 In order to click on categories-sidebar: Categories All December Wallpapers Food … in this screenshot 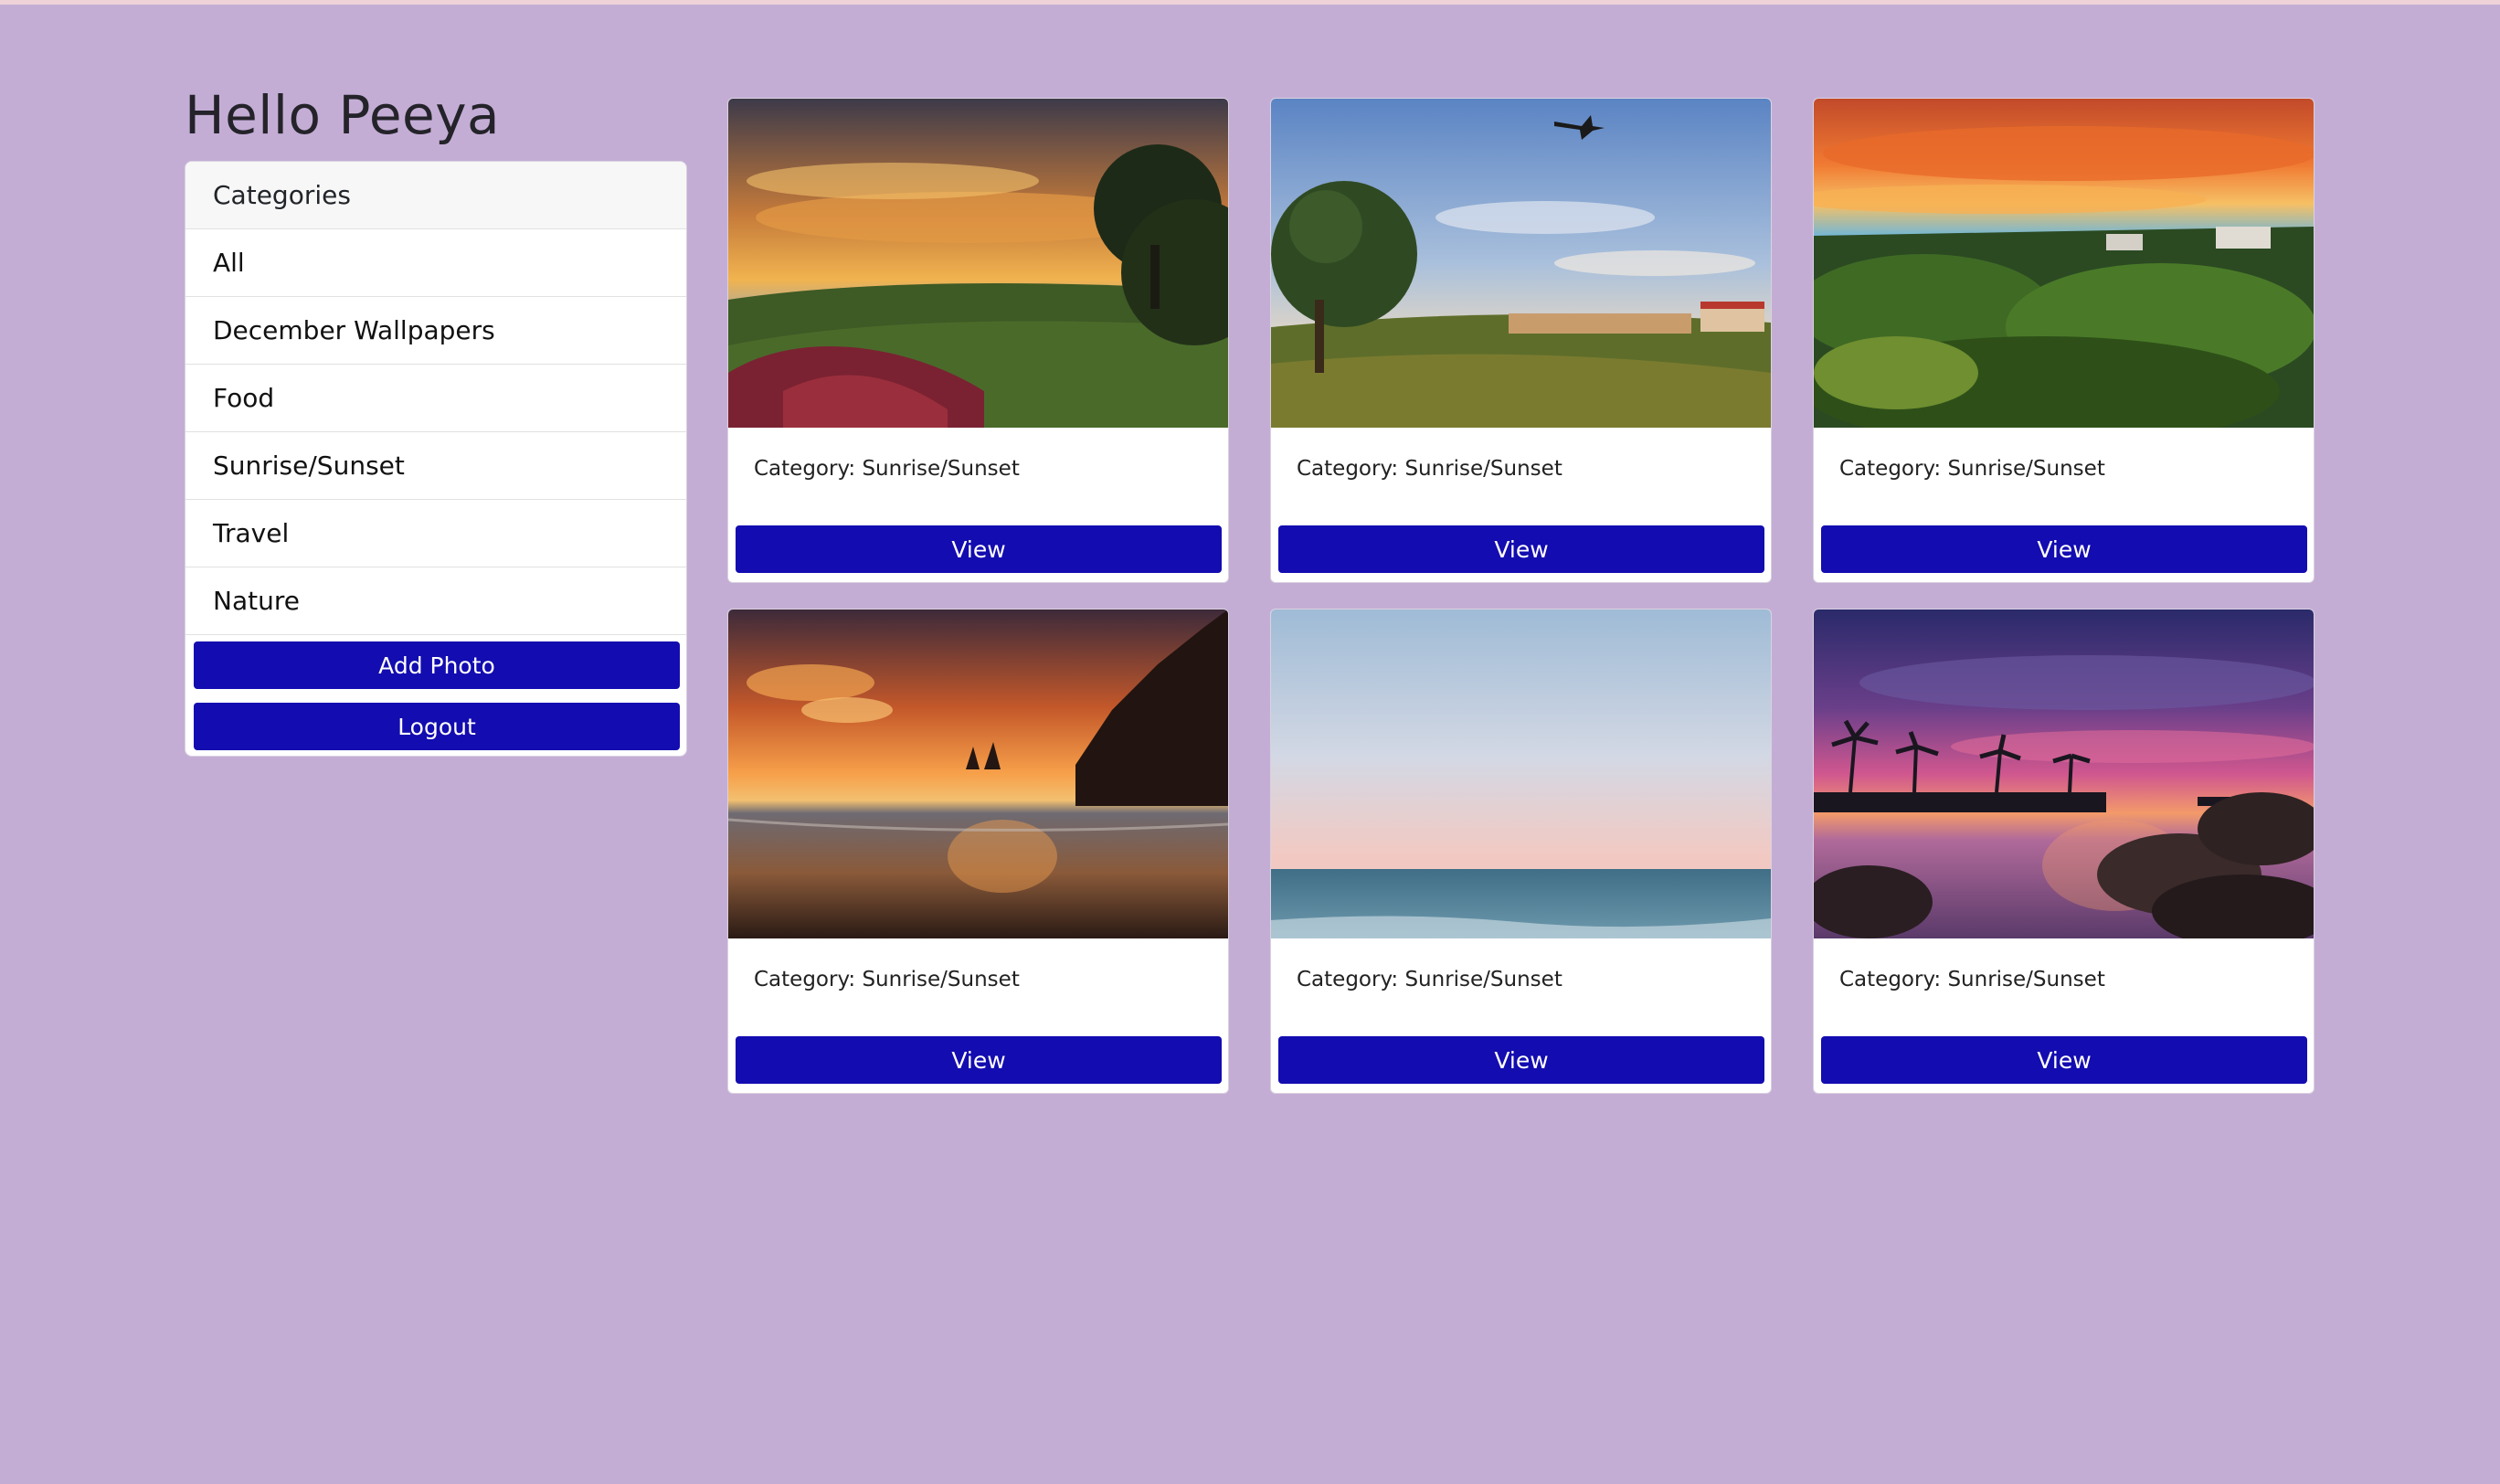, I will do `click(436, 459)`.